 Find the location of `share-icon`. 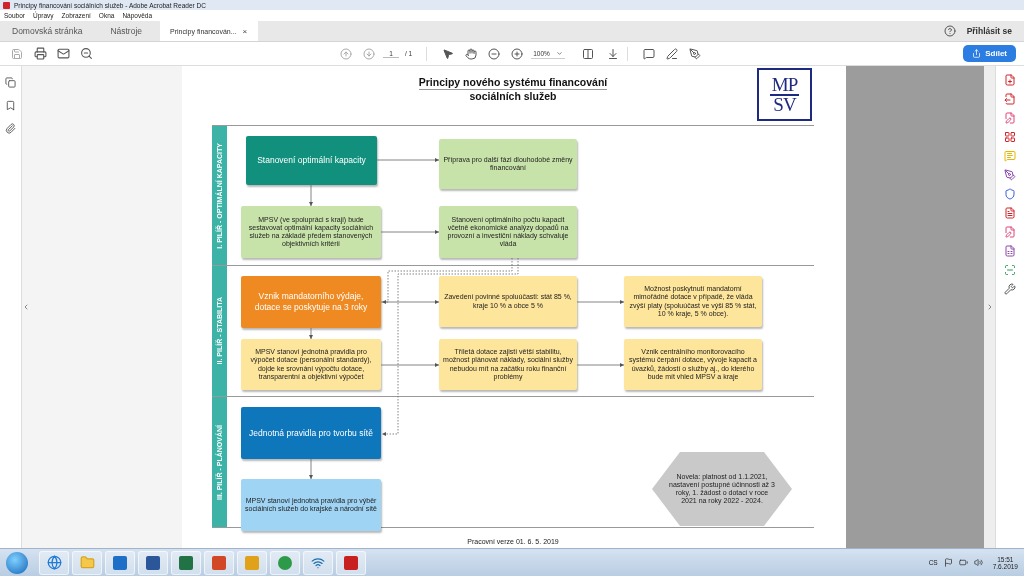

share-icon is located at coordinates (977, 53).